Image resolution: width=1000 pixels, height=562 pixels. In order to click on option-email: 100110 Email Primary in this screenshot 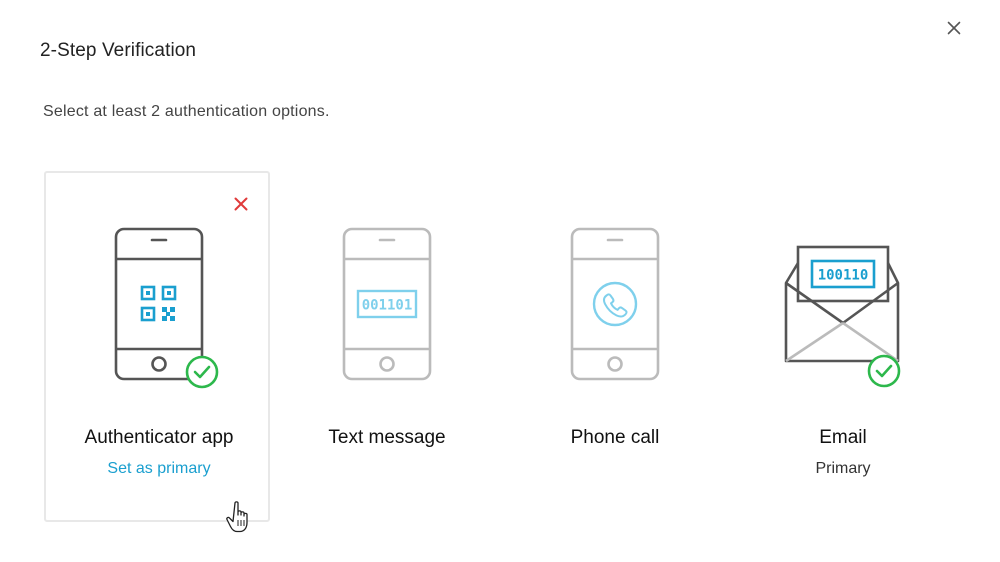, I will do `click(841, 346)`.